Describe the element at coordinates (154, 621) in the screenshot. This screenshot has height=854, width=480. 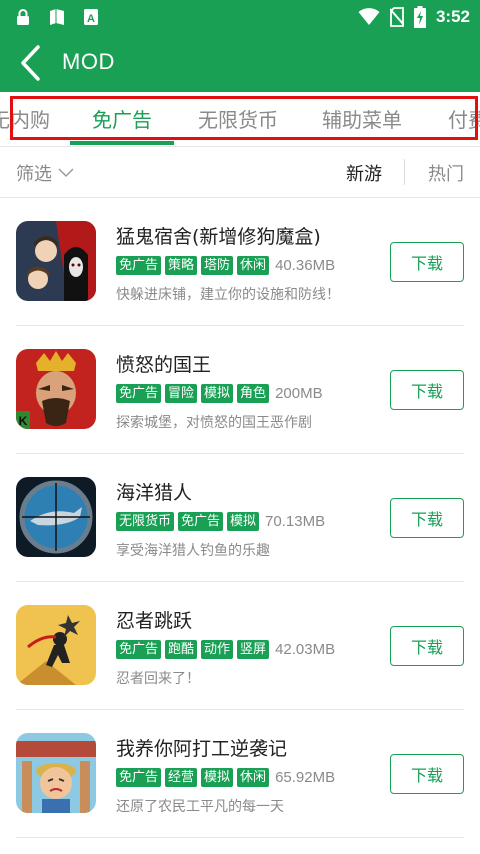
I see `app-name: 忍者跳跃` at that location.